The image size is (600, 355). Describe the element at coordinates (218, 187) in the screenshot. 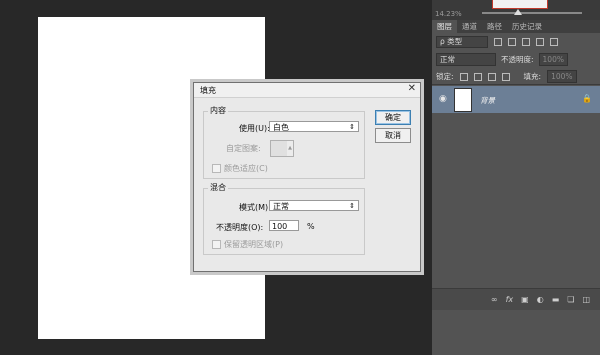

I see `blend-group-label: 混合` at that location.